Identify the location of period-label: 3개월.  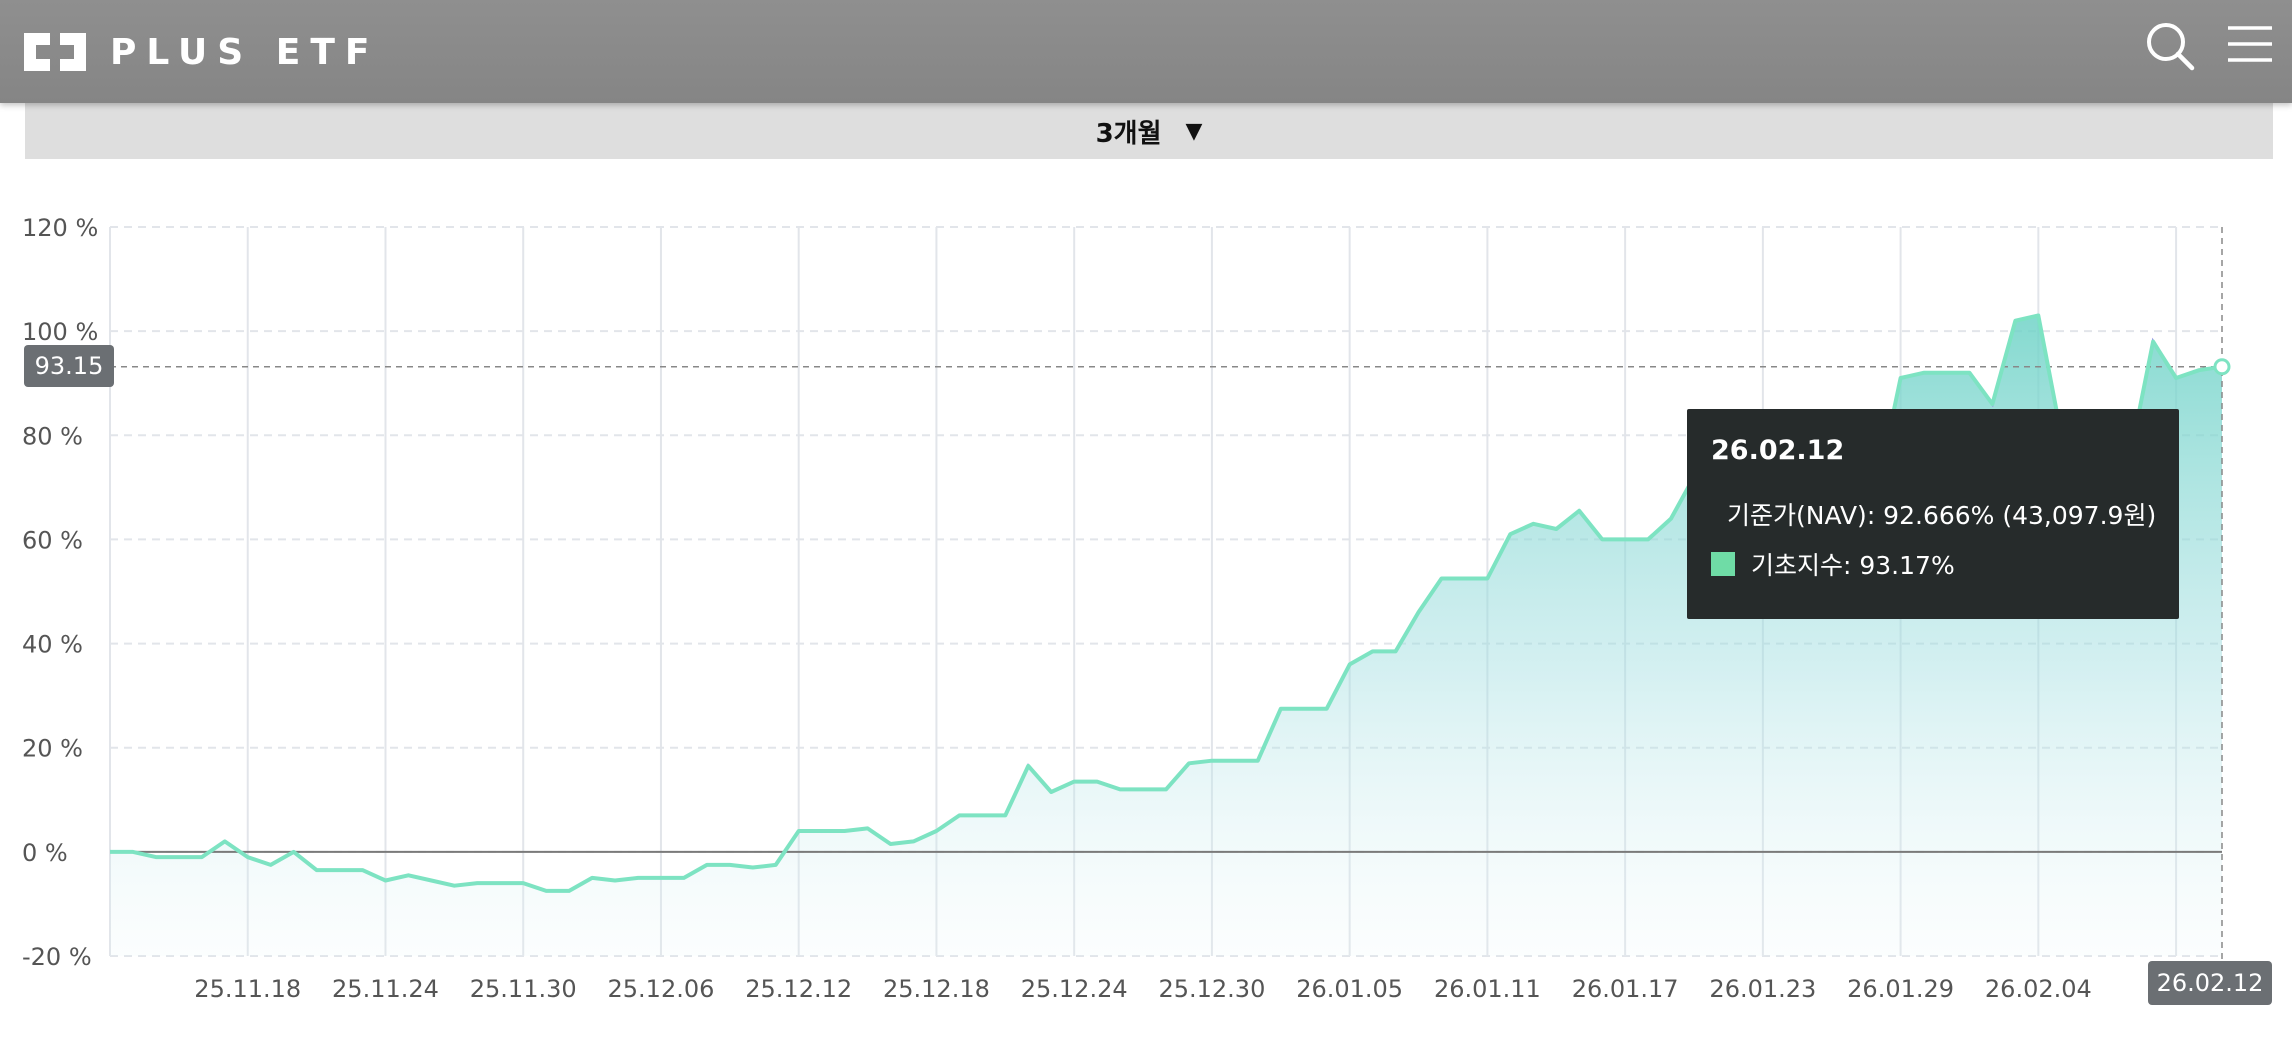
(1128, 133).